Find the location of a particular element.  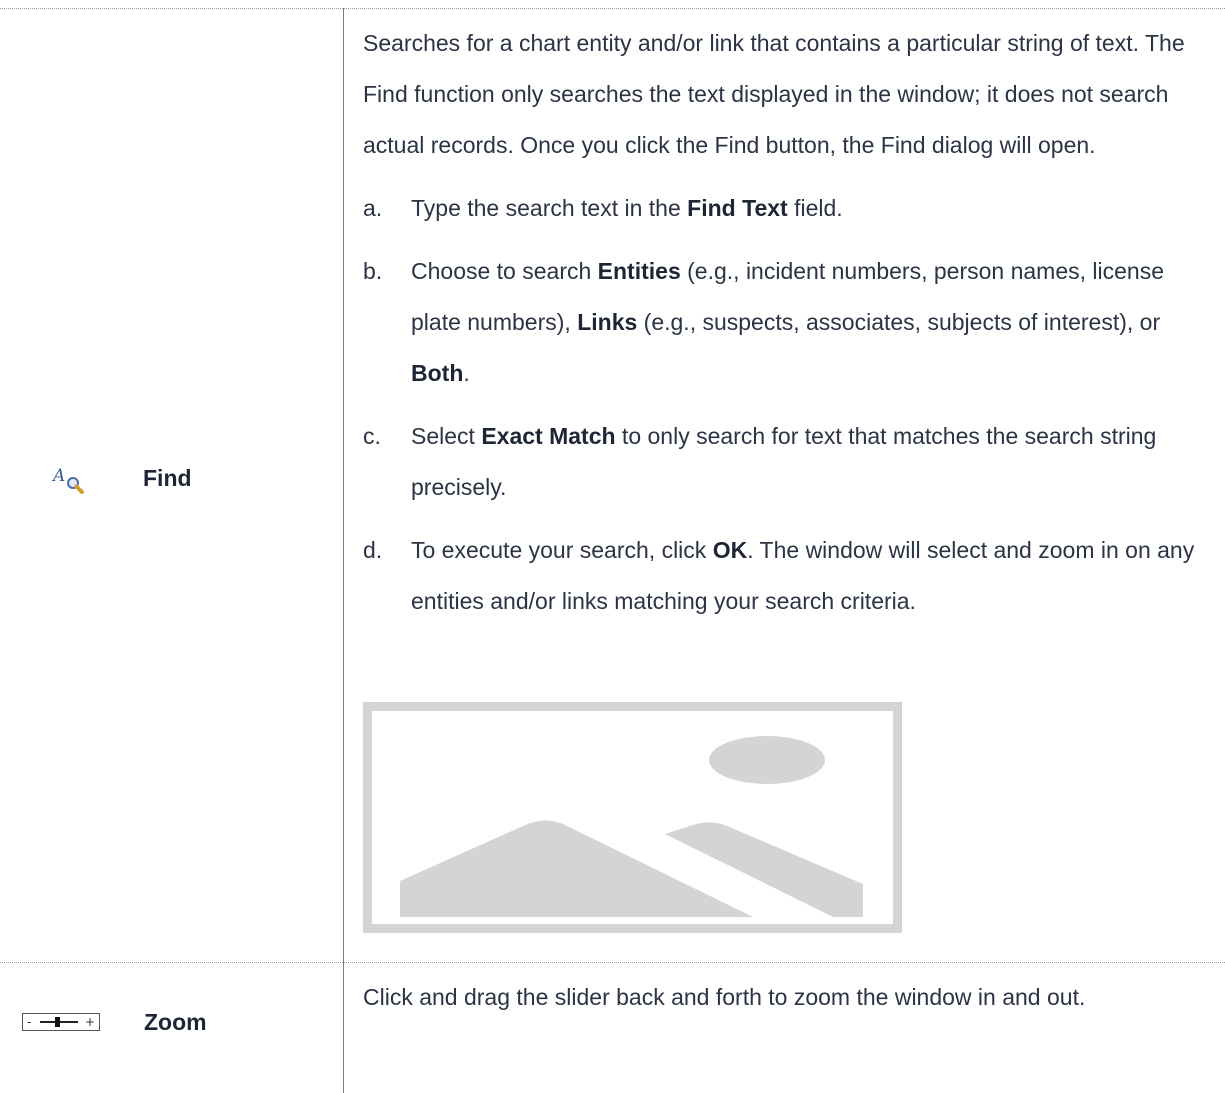

bold-term: OK is located at coordinates (730, 550).